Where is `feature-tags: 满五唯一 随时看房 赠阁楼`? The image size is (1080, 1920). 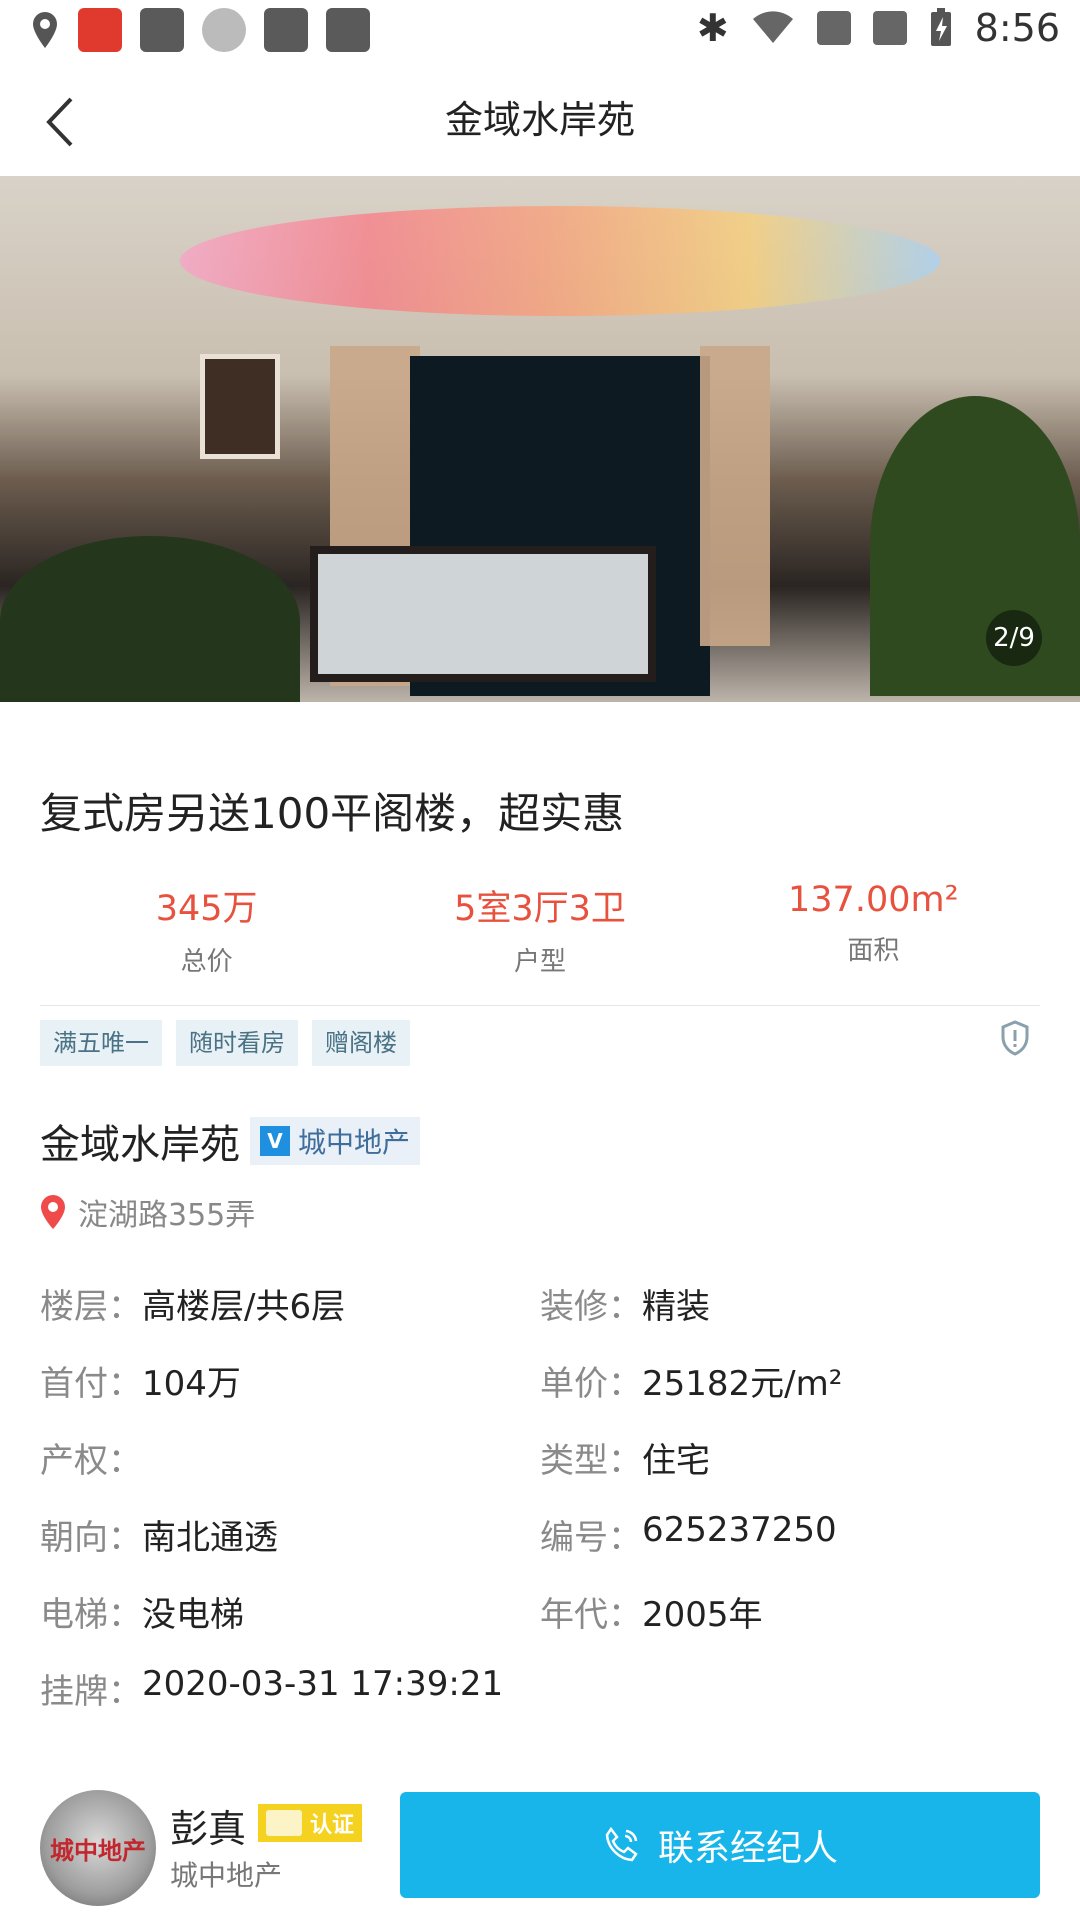
feature-tags: 满五唯一 随时看房 赠阁楼 is located at coordinates (225, 1043).